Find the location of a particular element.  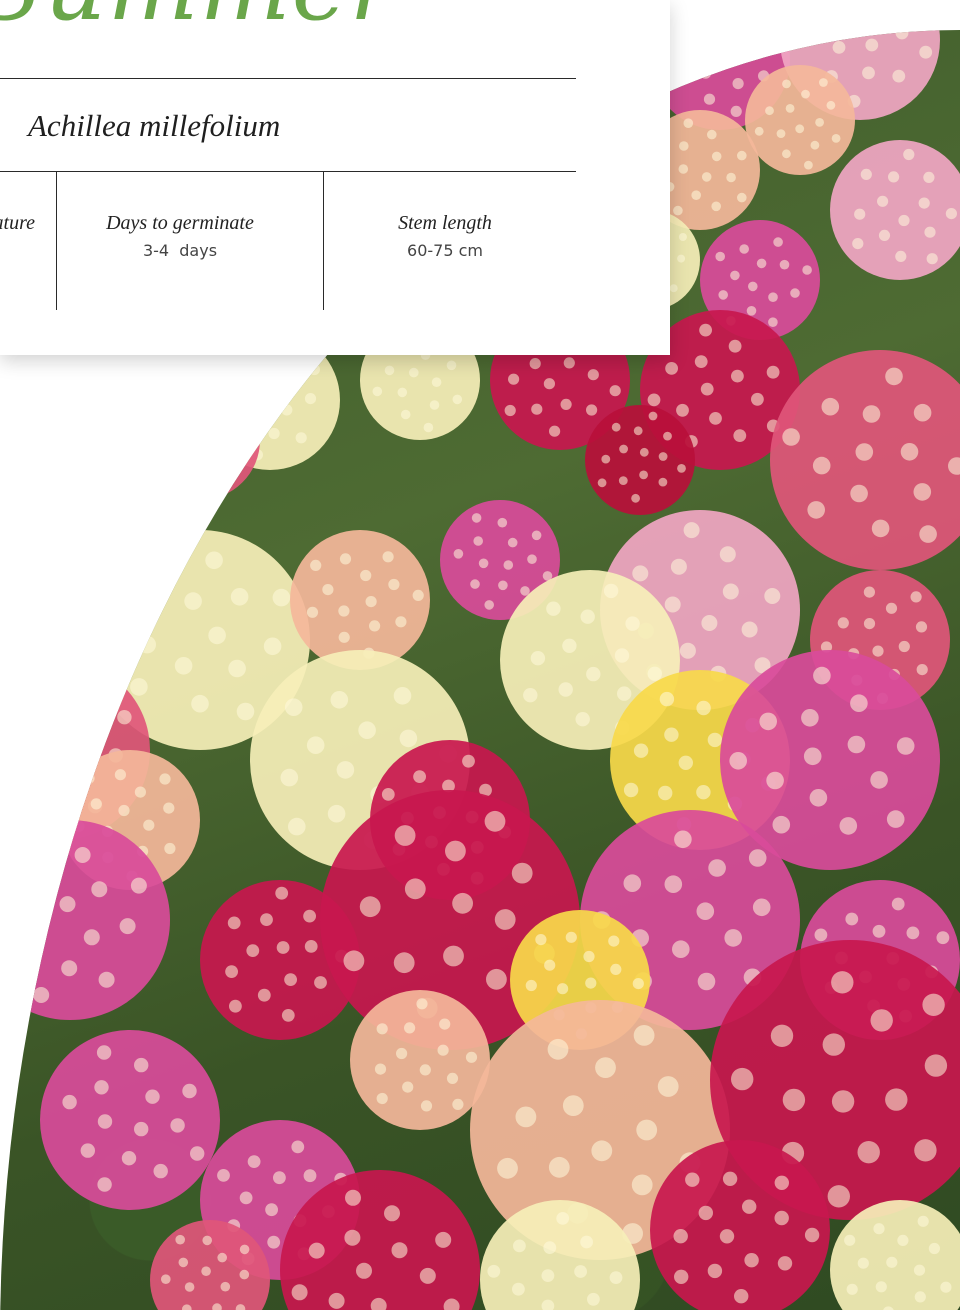

spec-label: Stem length is located at coordinates (445, 223).